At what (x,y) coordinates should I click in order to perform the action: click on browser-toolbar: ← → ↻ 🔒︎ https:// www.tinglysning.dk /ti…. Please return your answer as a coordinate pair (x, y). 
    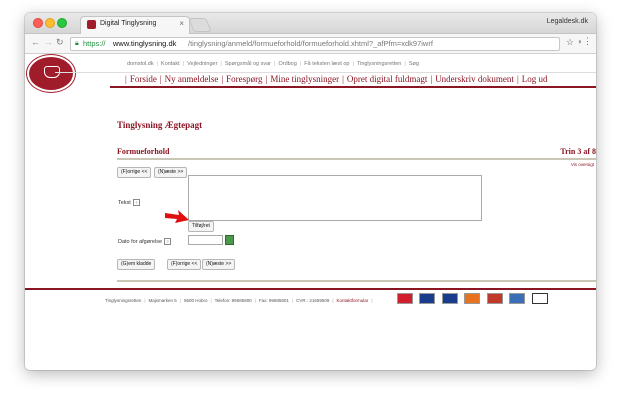
    Looking at the image, I should click on (310, 44).